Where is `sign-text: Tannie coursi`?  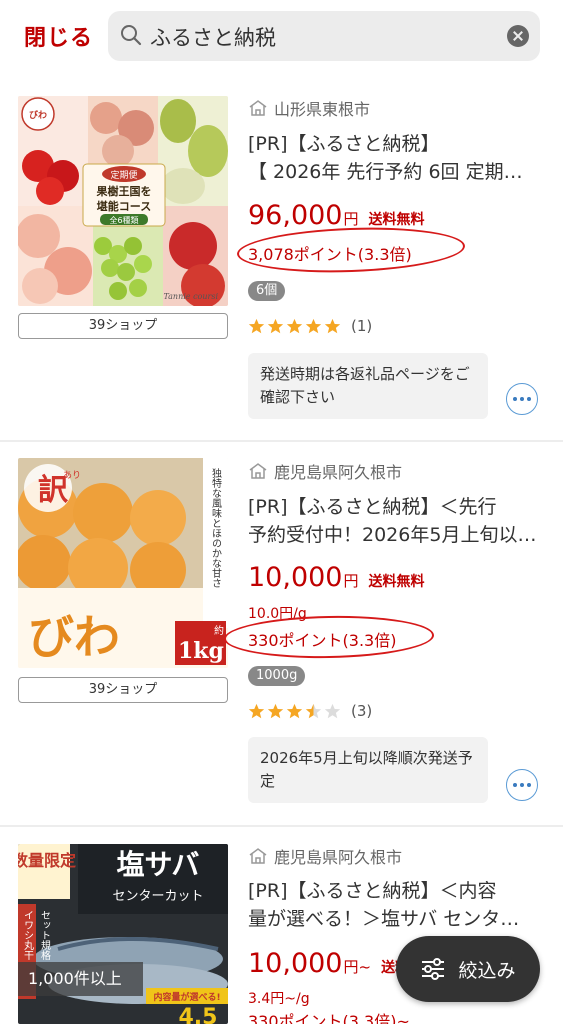 sign-text: Tannie coursi is located at coordinates (190, 296).